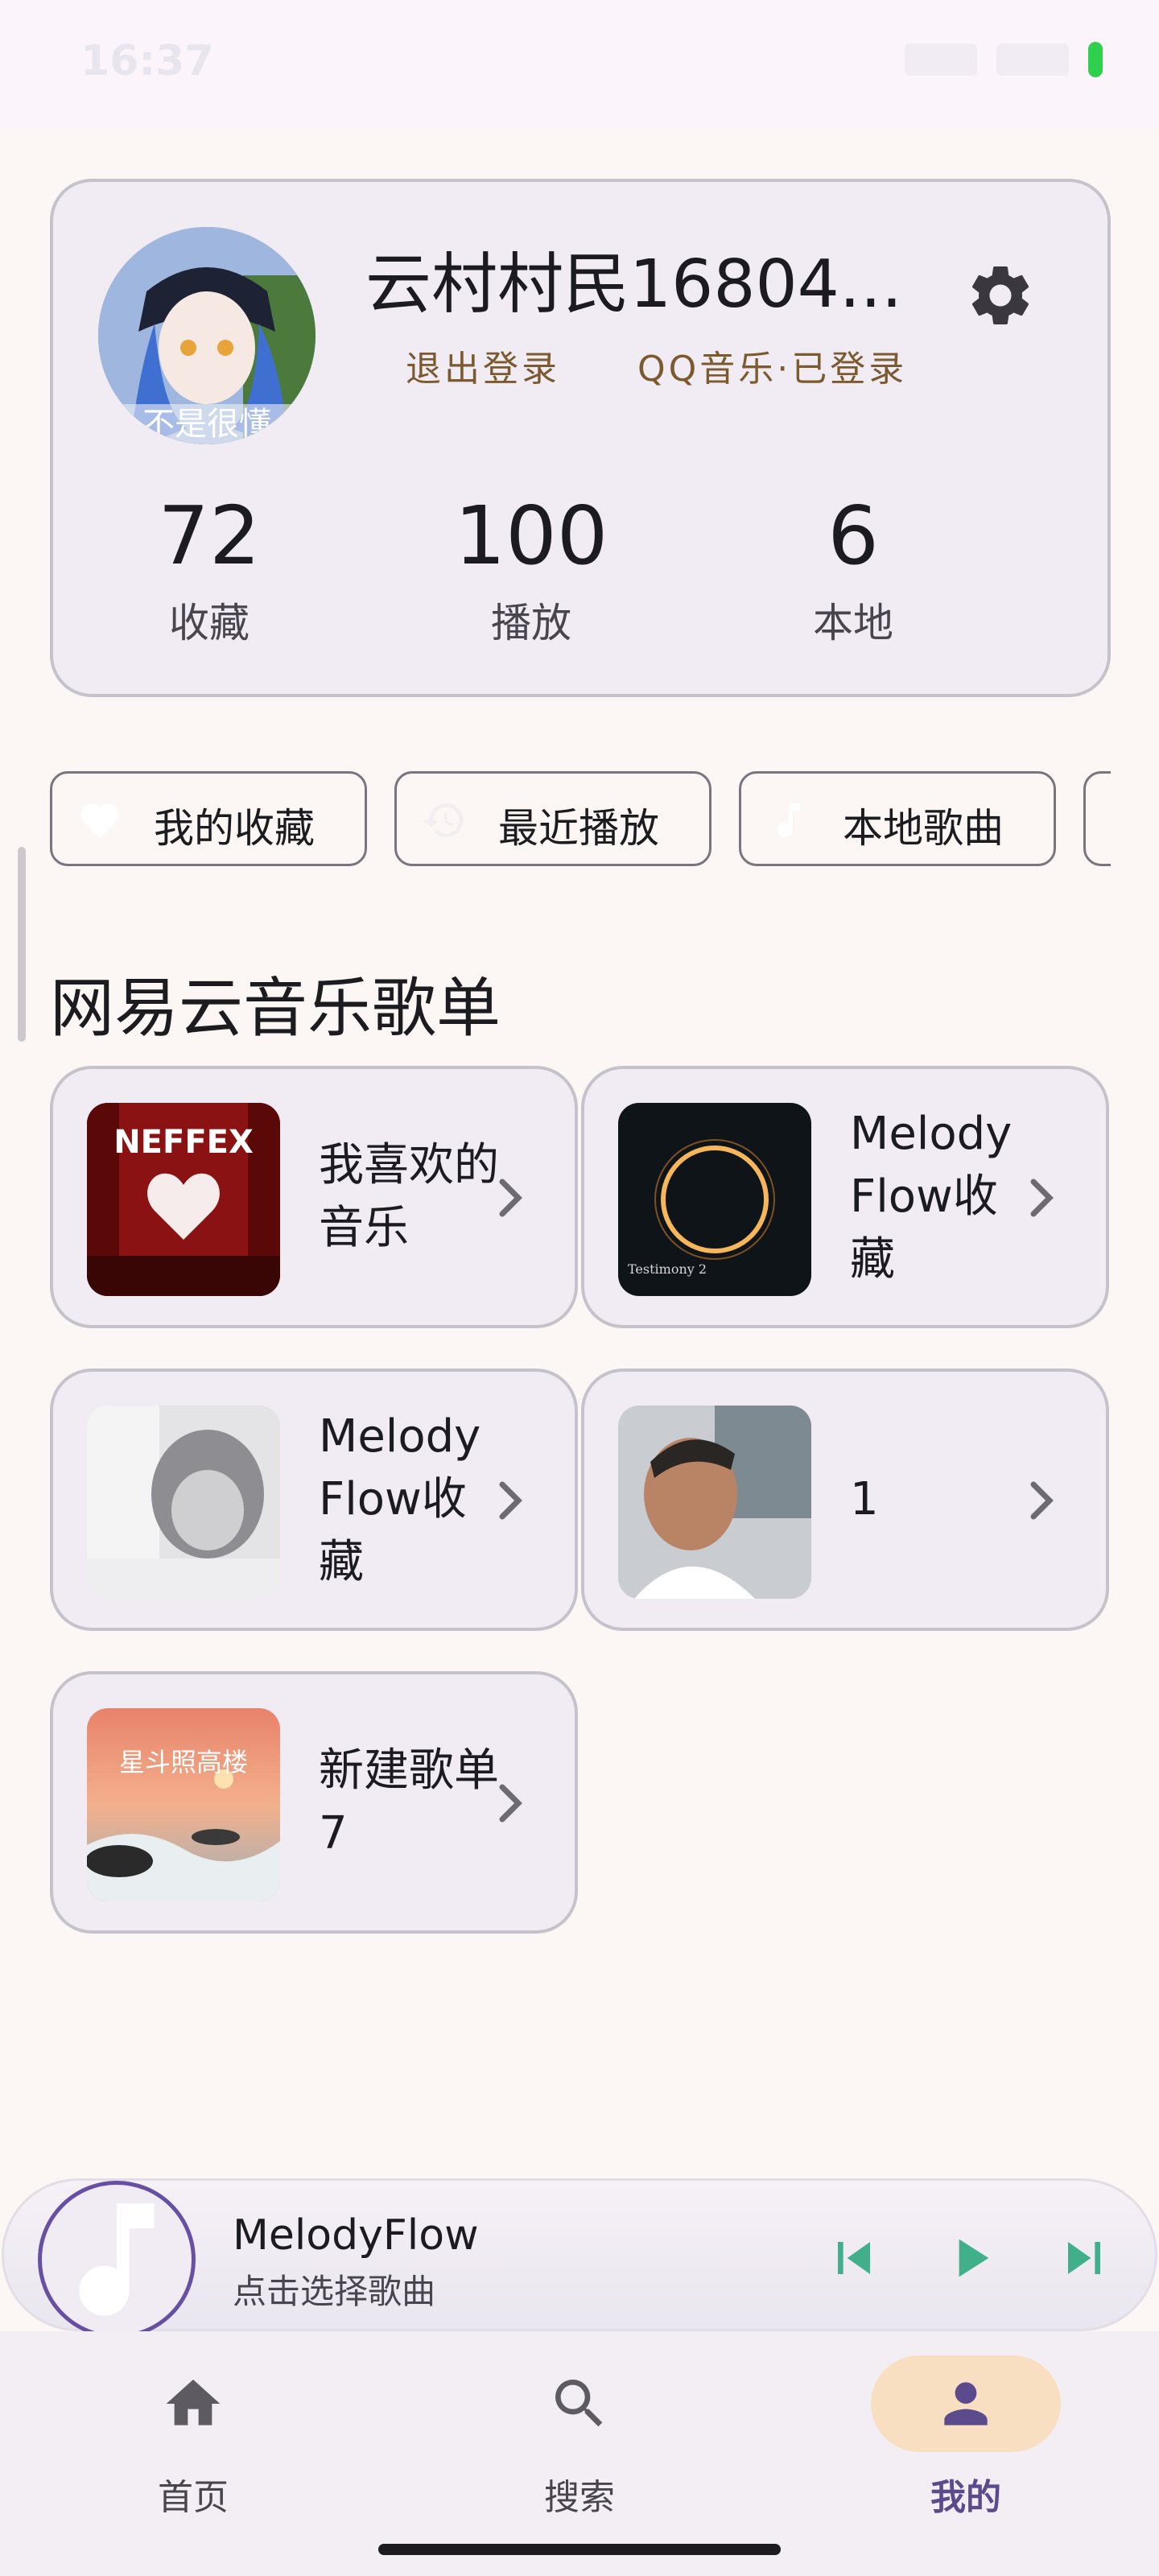 The width and height of the screenshot is (1159, 2576). What do you see at coordinates (210, 623) in the screenshot?
I see `stat-label: 收藏` at bounding box center [210, 623].